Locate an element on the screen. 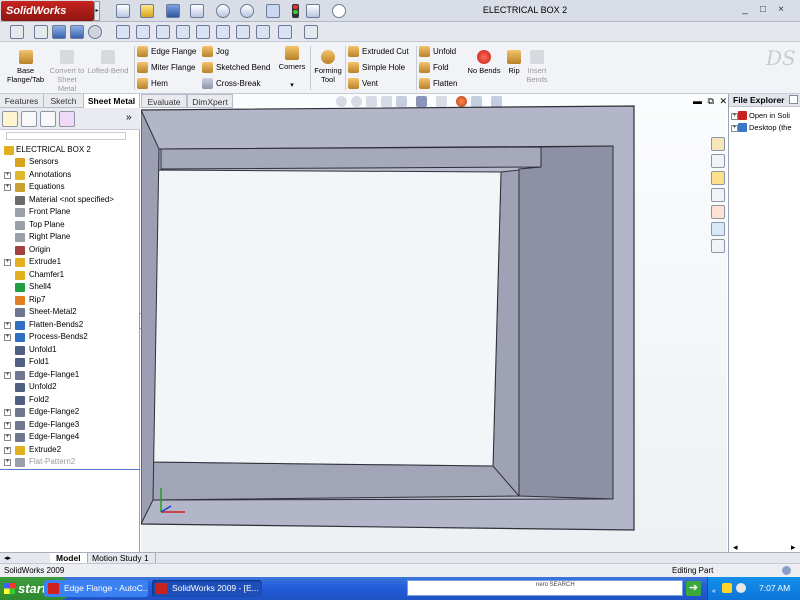  configurationmanager-tab-icon is located at coordinates (48, 119).